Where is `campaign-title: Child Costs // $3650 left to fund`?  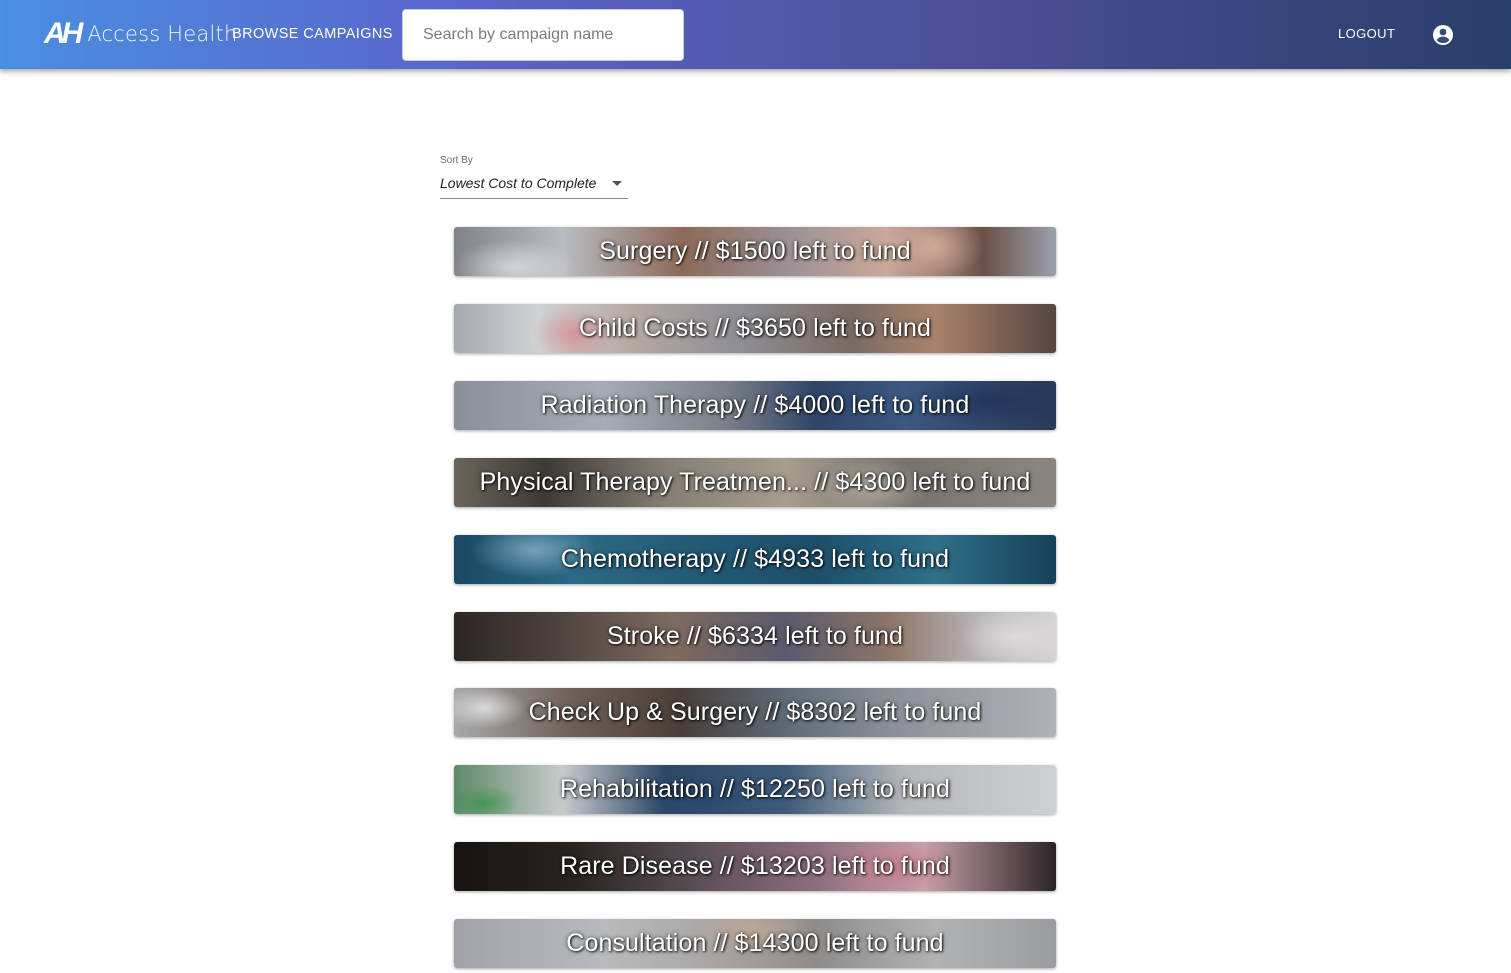
campaign-title: Child Costs // $3650 left to fund is located at coordinates (755, 328).